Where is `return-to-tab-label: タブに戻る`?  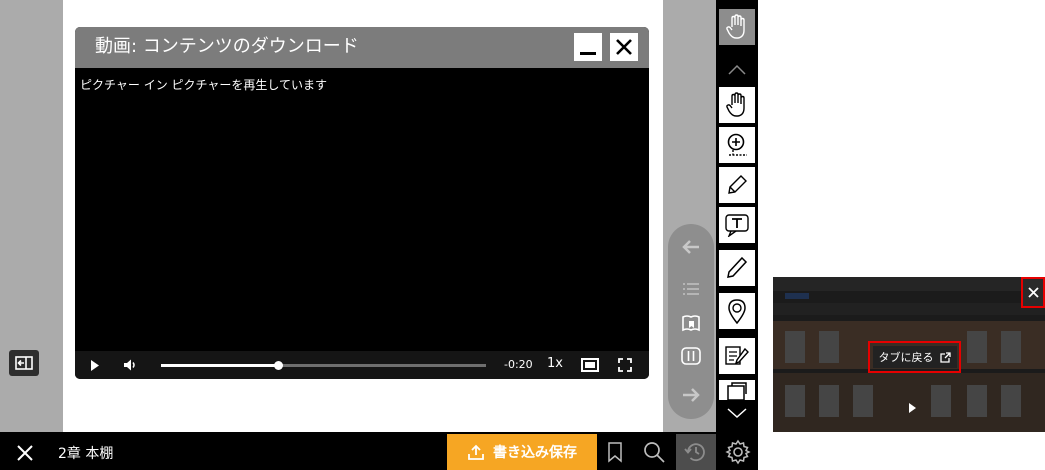
return-to-tab-label: タブに戻る is located at coordinates (906, 357).